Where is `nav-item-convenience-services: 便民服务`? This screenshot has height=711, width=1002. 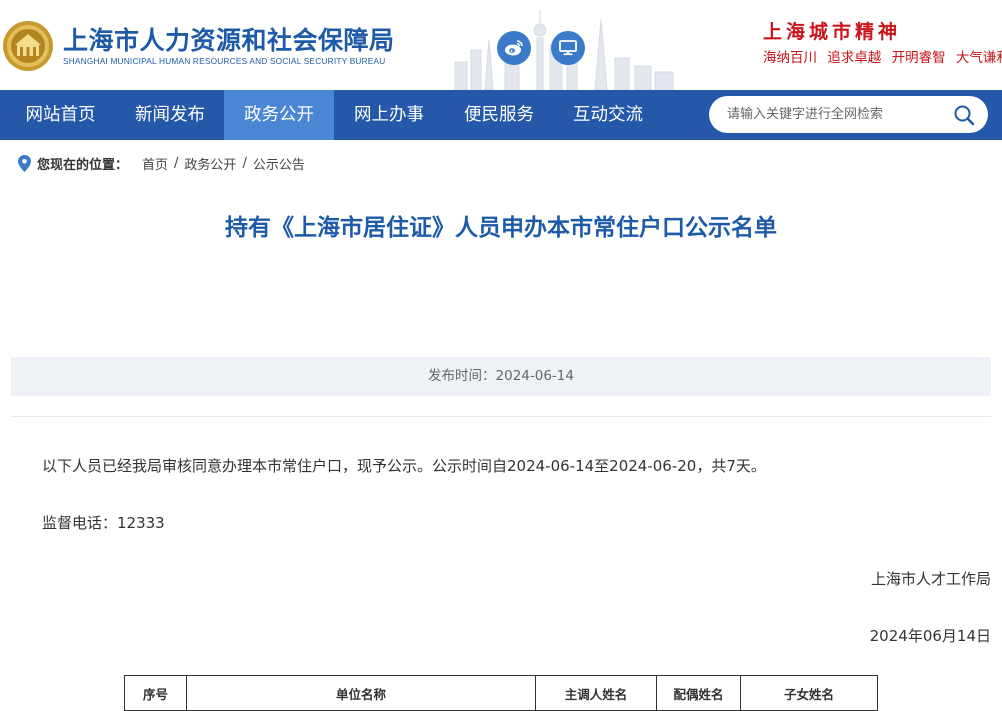
nav-item-convenience-services: 便民服务 is located at coordinates (499, 115).